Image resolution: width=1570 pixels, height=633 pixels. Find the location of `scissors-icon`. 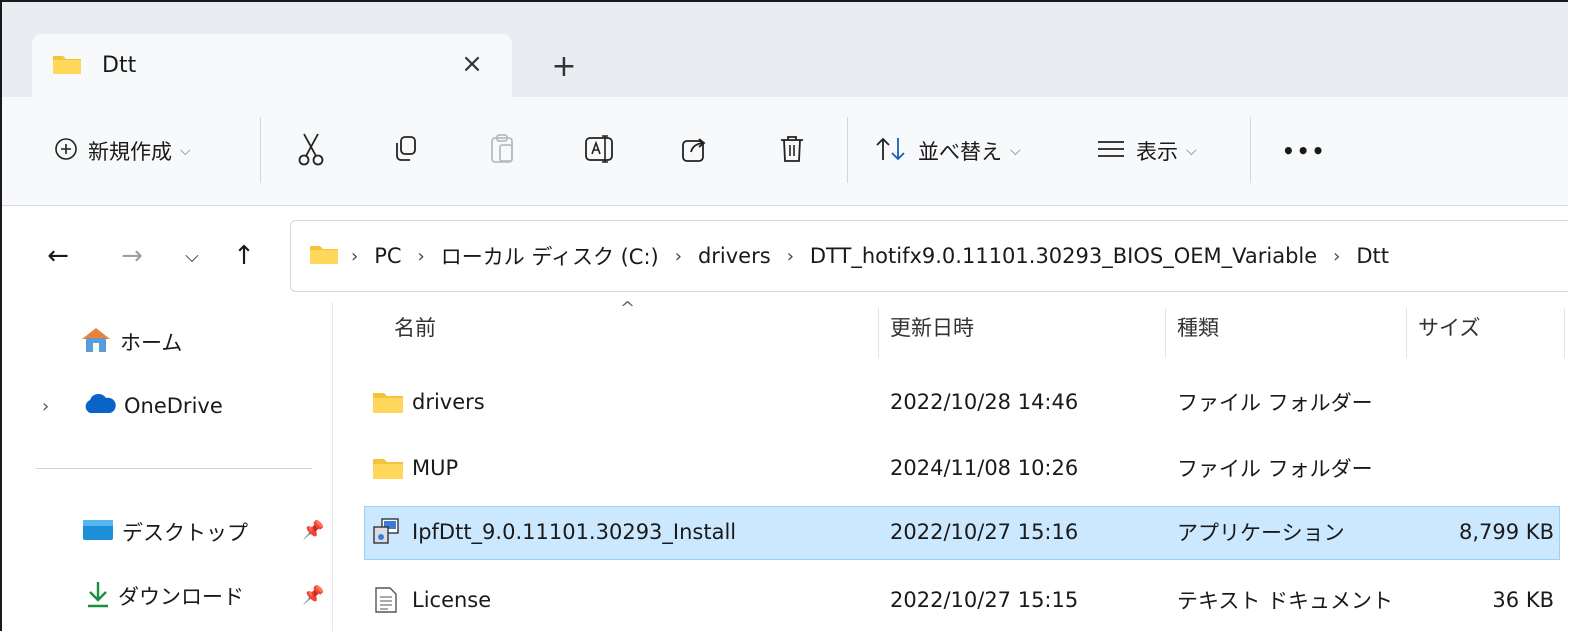

scissors-icon is located at coordinates (311, 151).